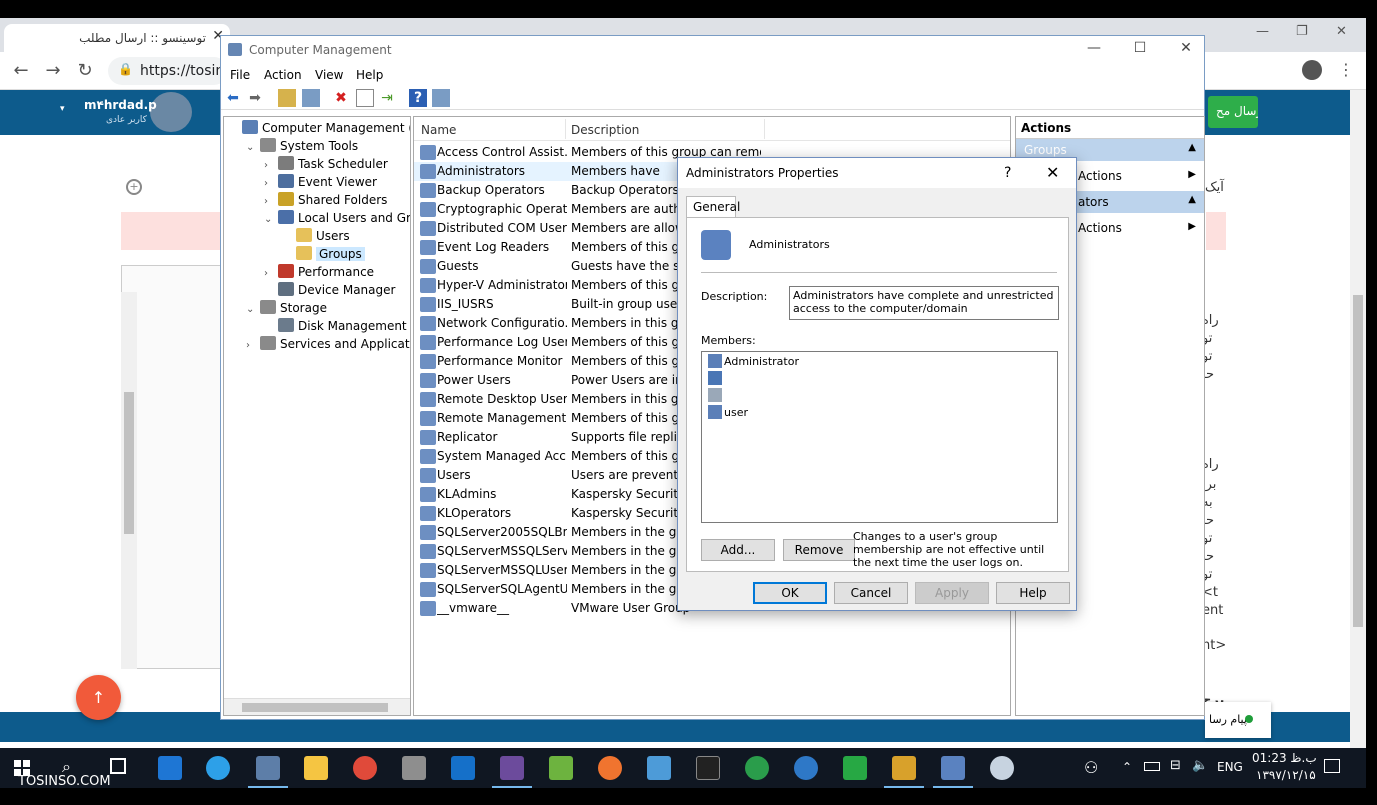  Describe the element at coordinates (311, 98) in the screenshot. I see `show-hide-tree-icon` at that location.